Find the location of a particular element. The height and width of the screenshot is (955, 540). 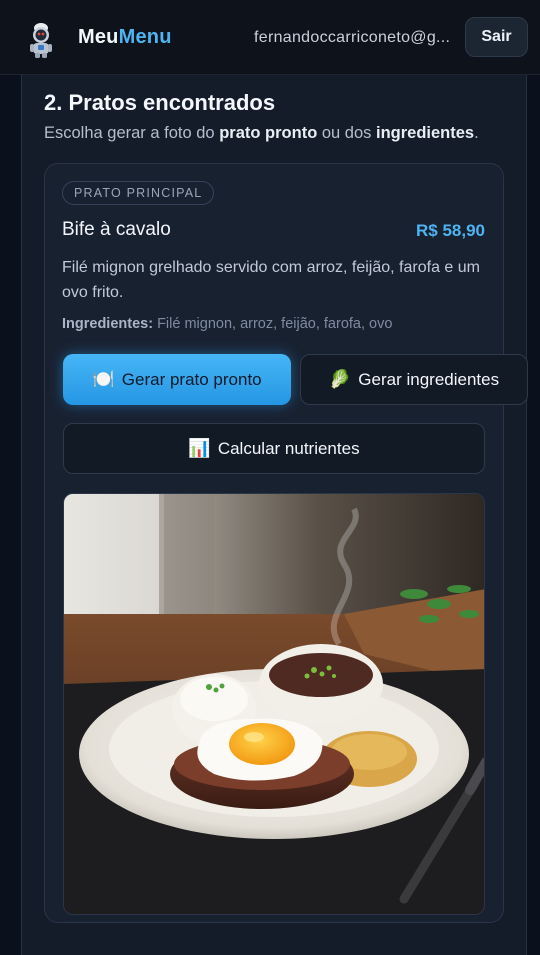

subtitle-bold-ingredients: ingredientes is located at coordinates (425, 133).